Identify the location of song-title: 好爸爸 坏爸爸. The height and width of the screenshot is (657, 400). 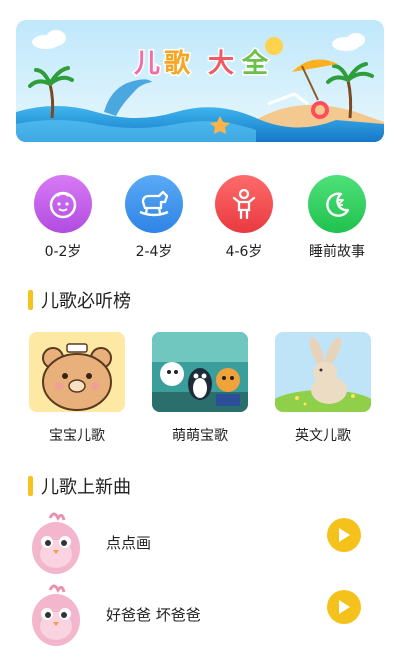
(153, 615).